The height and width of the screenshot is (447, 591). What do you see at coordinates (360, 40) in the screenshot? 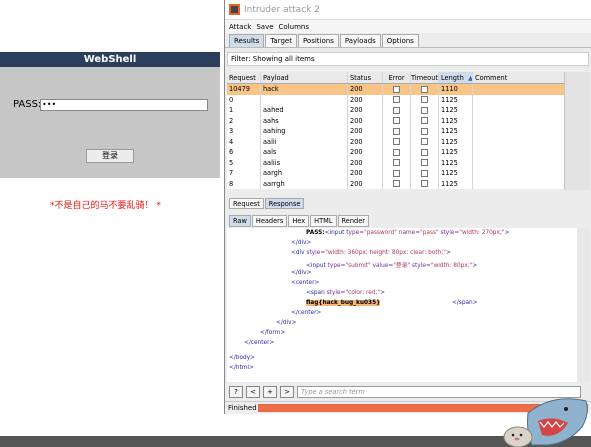
I see `tab-payloads: Payloads` at bounding box center [360, 40].